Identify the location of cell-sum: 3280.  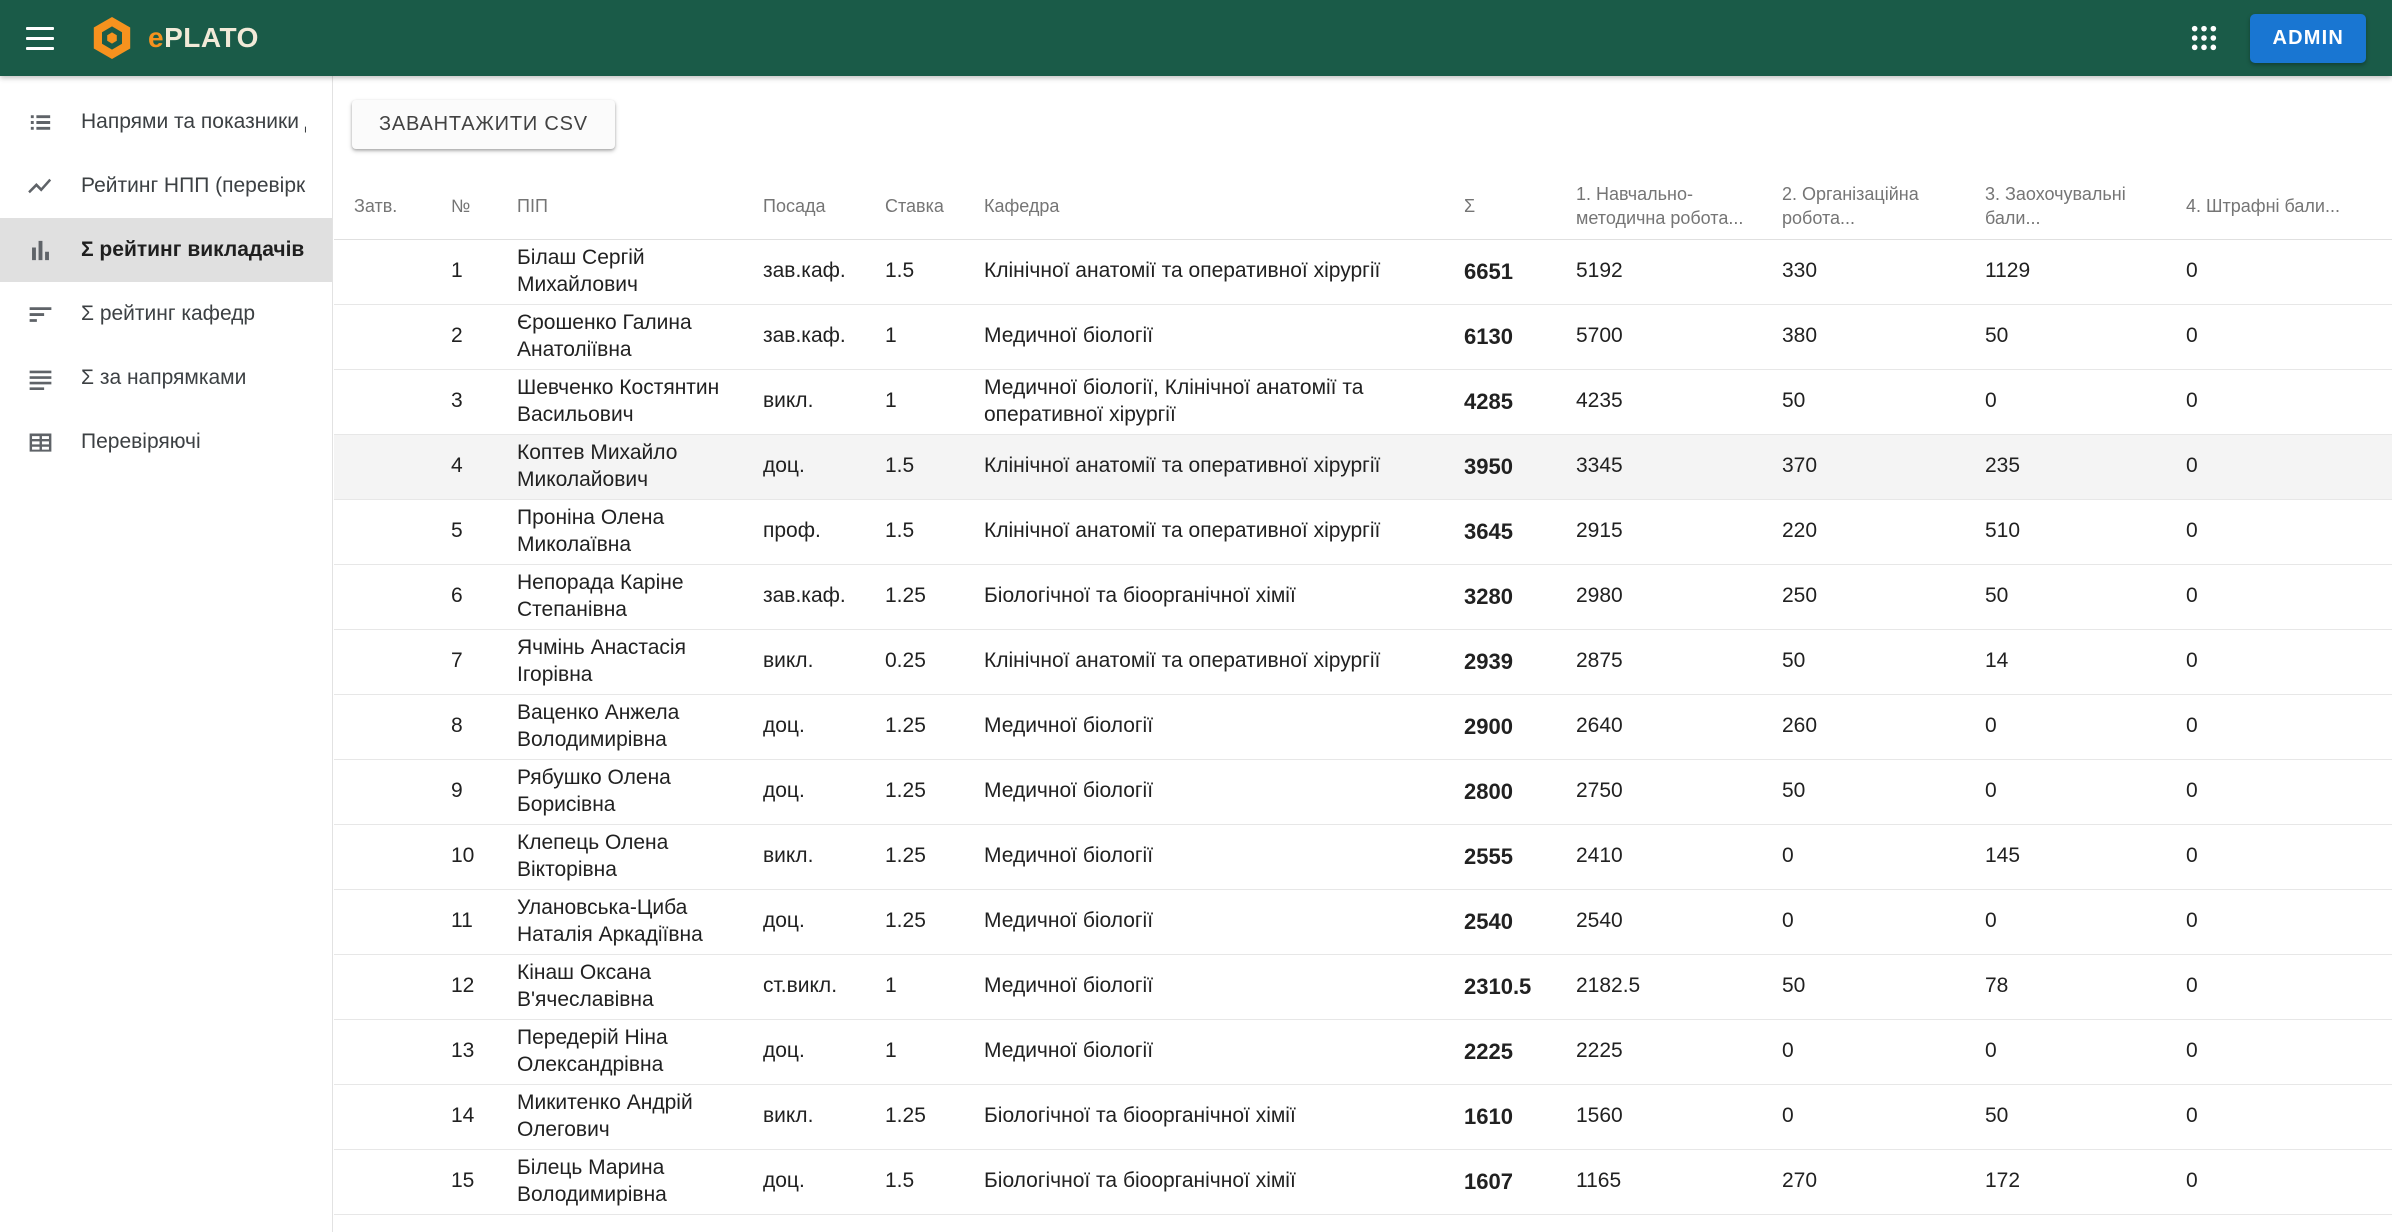
(1488, 596).